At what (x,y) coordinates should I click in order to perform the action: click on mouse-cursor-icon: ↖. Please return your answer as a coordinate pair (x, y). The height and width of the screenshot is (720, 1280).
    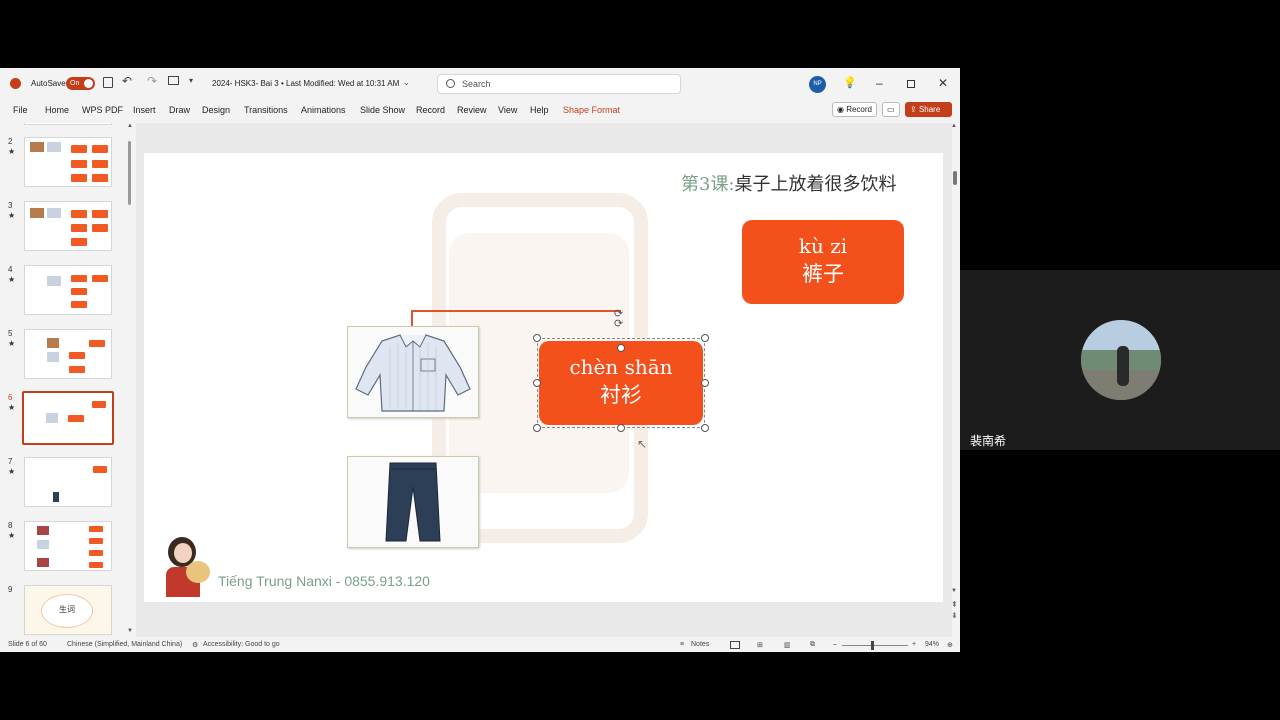
    Looking at the image, I should click on (642, 444).